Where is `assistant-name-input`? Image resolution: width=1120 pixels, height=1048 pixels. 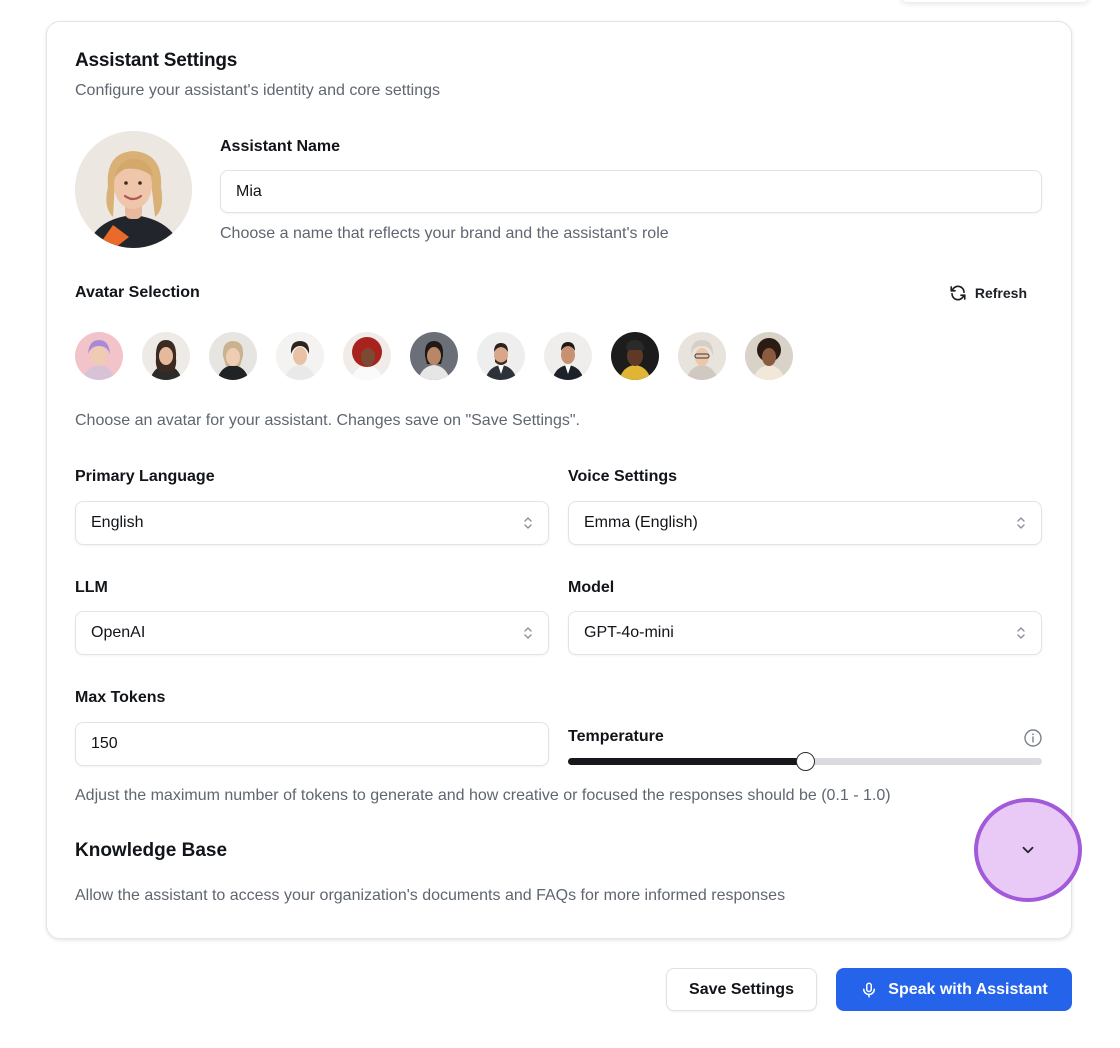
assistant-name-input is located at coordinates (631, 191).